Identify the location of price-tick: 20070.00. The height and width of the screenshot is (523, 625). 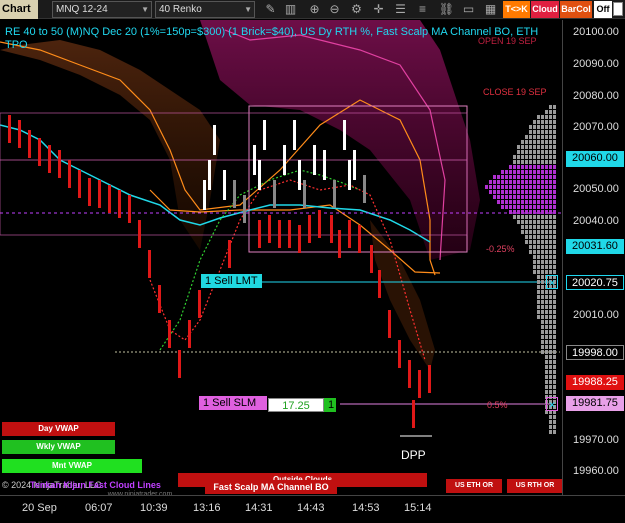
(596, 127).